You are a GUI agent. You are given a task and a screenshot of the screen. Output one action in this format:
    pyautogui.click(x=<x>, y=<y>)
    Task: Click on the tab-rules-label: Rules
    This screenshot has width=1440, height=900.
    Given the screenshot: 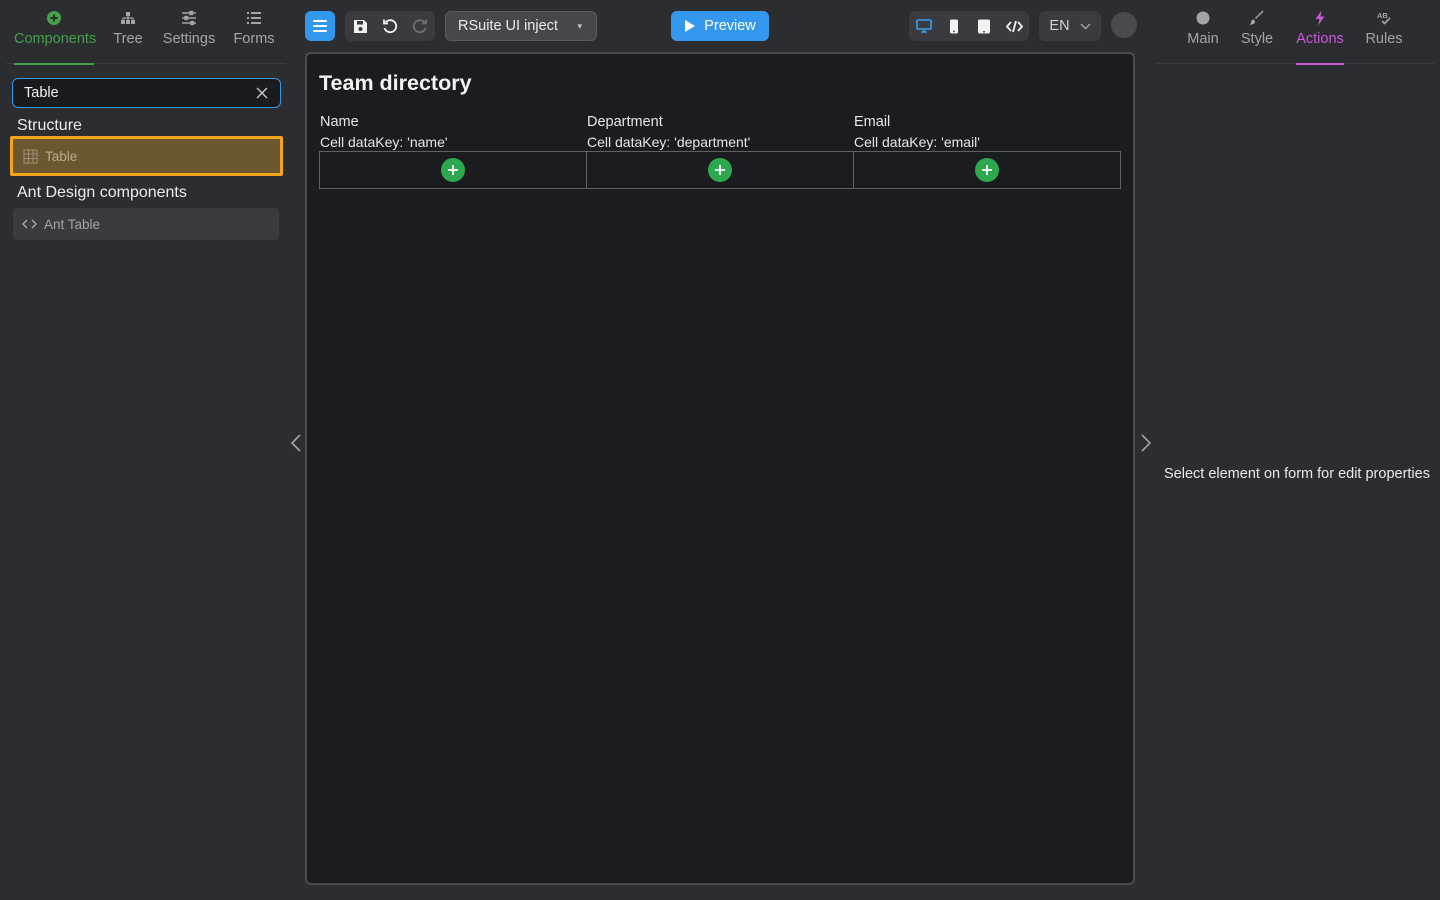 What is the action you would take?
    pyautogui.click(x=1384, y=39)
    